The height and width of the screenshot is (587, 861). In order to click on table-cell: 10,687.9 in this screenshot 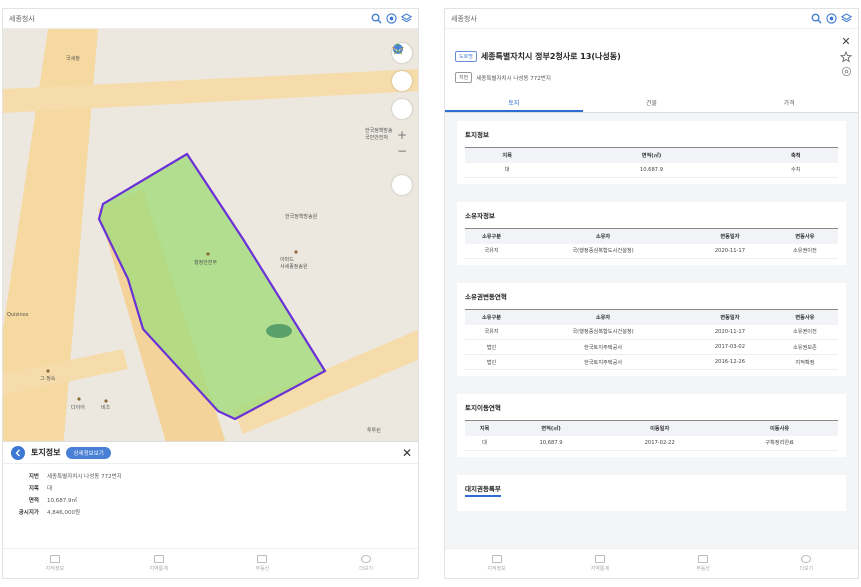, I will do `click(651, 170)`.